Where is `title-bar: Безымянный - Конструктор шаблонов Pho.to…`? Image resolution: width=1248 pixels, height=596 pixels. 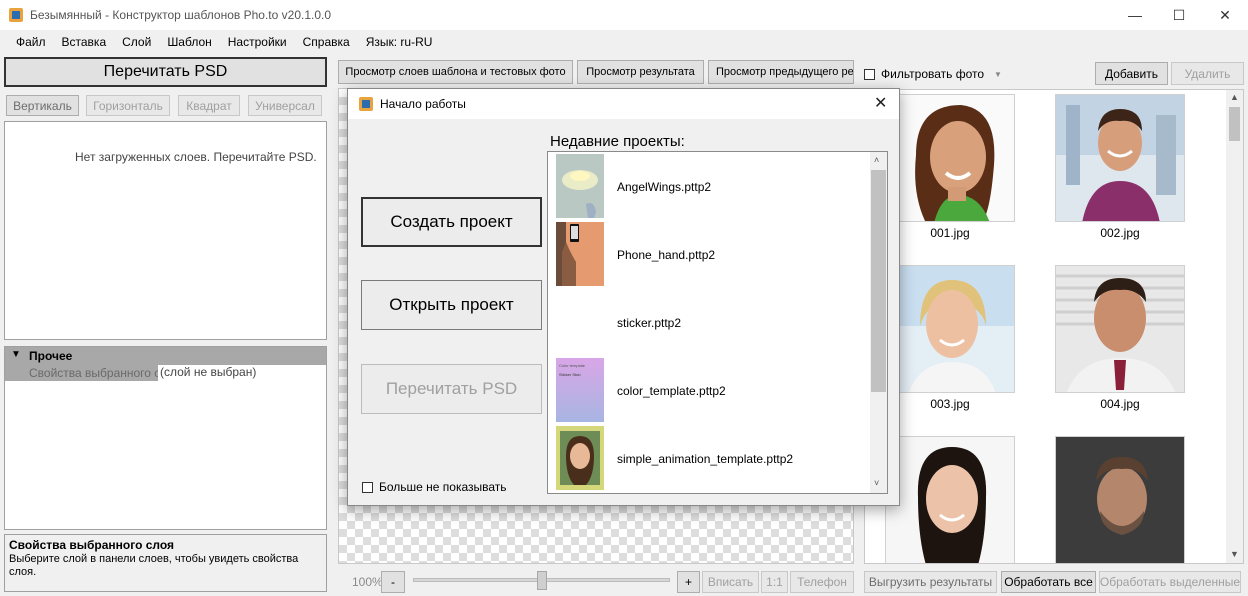 title-bar: Безымянный - Конструктор шаблонов Pho.to… is located at coordinates (624, 15).